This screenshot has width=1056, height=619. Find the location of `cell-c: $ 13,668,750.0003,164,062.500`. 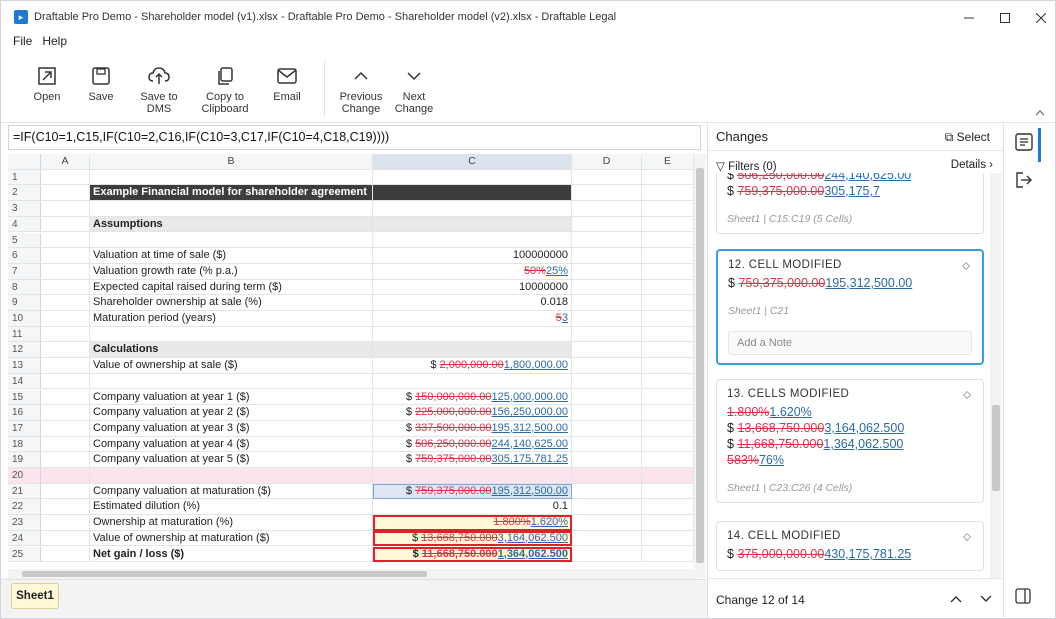

cell-c: $ 13,668,750.0003,164,062.500 is located at coordinates (472, 538).